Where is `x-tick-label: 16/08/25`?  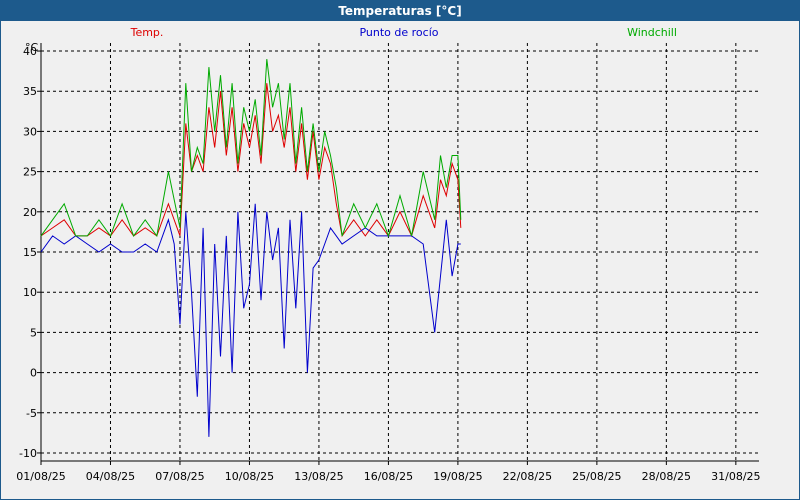
x-tick-label: 16/08/25 is located at coordinates (388, 476).